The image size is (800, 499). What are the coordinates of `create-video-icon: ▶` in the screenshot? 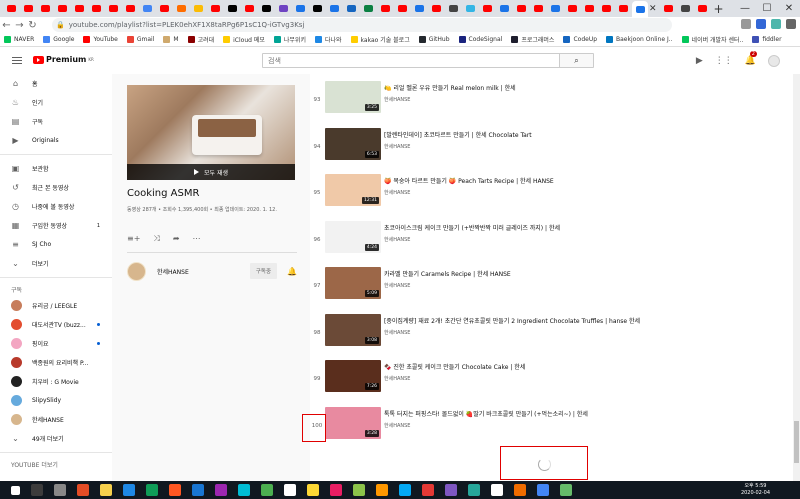 It's located at (699, 61).